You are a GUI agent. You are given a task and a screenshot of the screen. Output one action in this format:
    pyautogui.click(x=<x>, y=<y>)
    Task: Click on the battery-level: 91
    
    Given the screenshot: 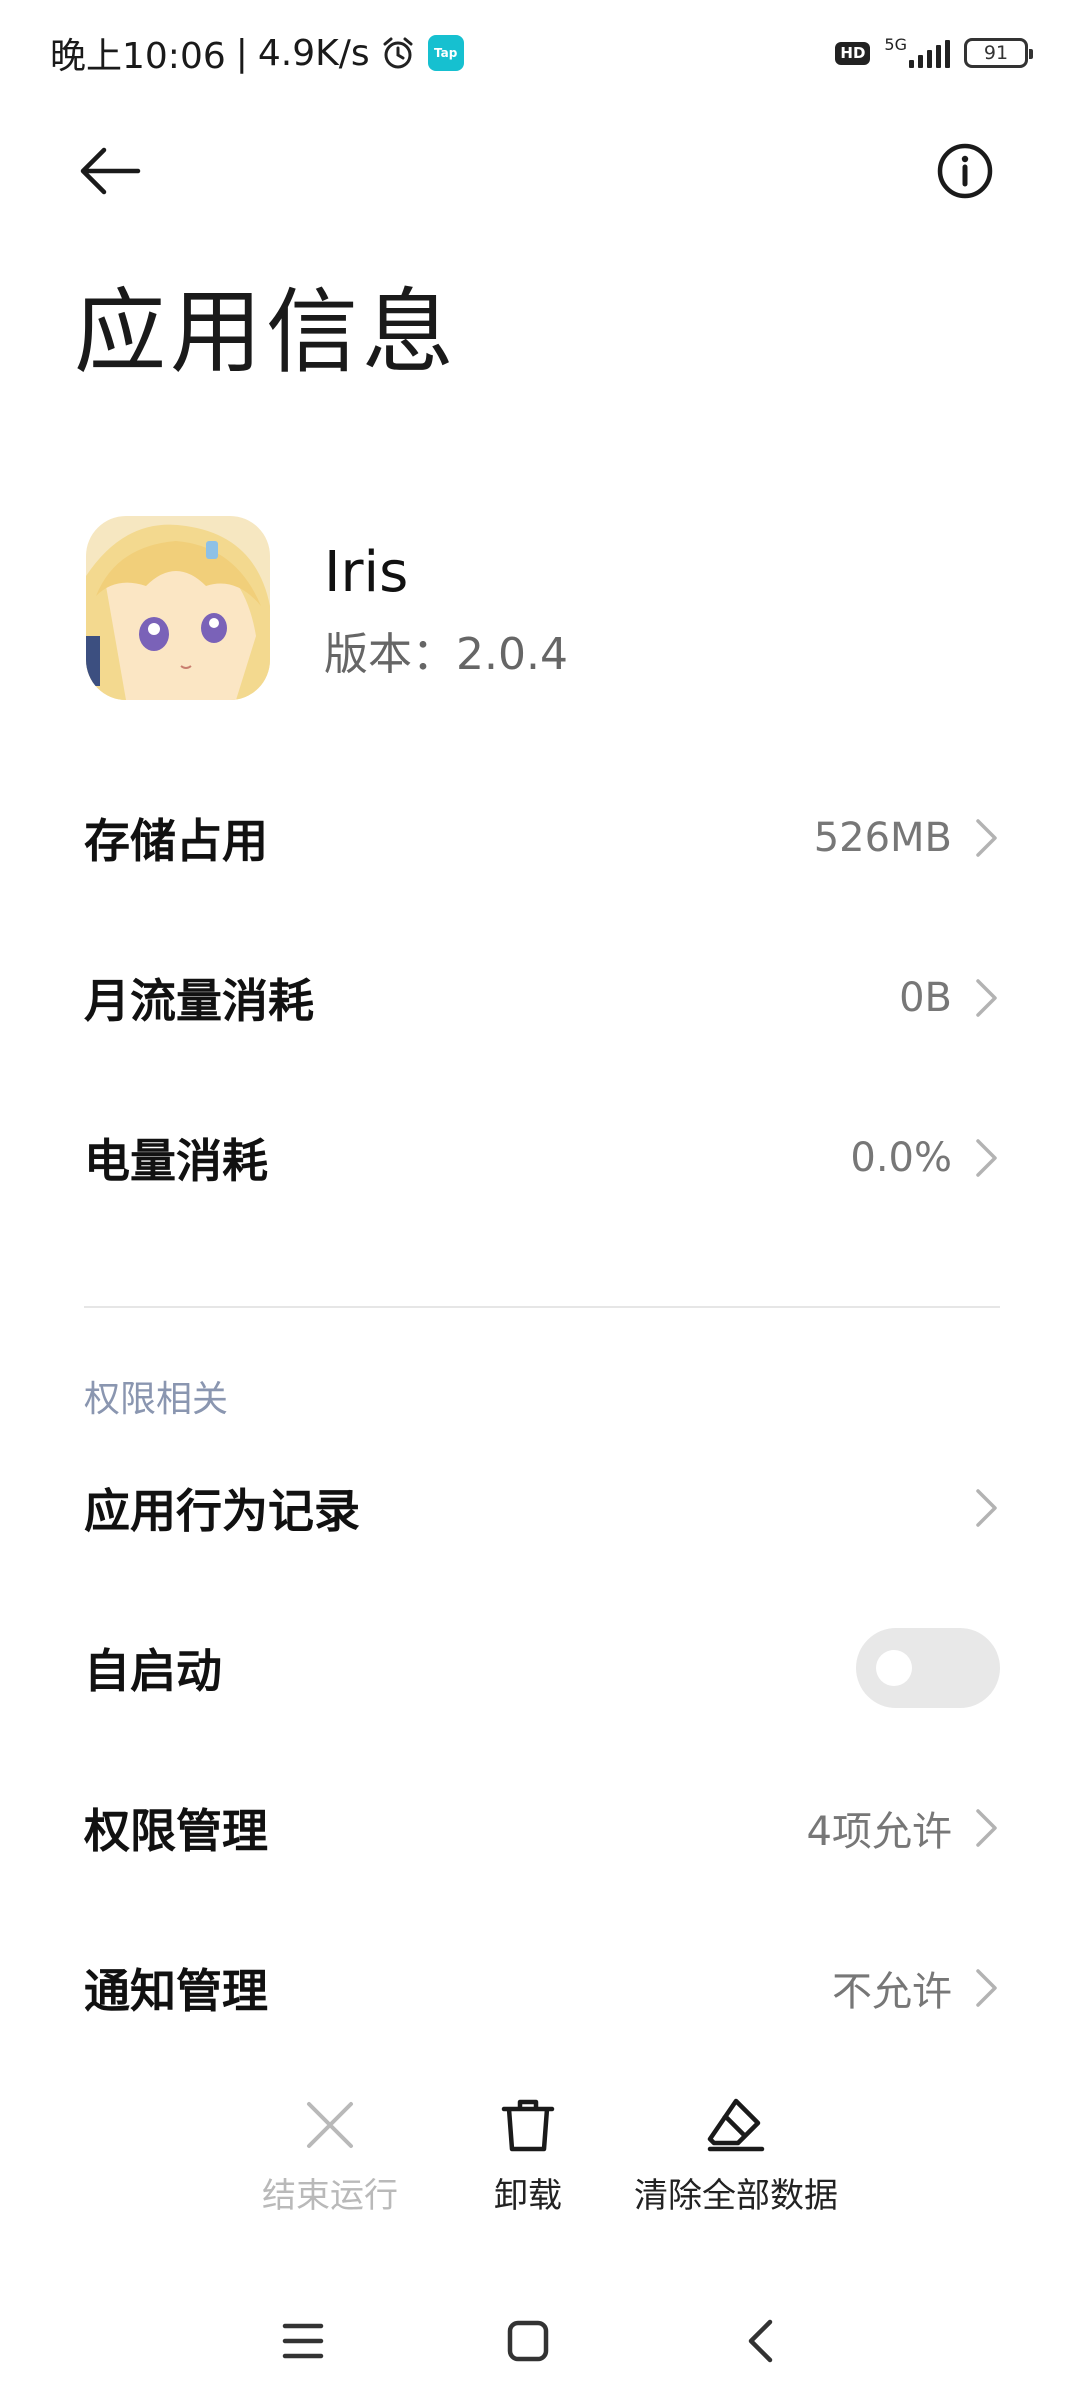 What is the action you would take?
    pyautogui.click(x=996, y=53)
    